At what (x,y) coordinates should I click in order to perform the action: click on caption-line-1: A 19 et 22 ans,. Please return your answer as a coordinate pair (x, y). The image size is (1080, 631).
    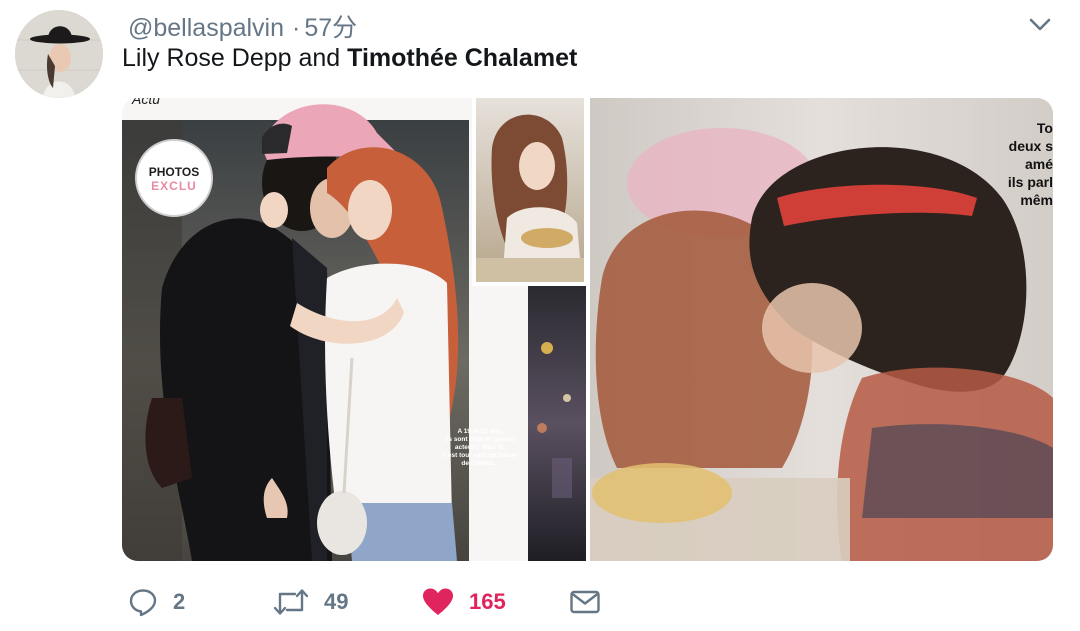
    Looking at the image, I should click on (480, 431).